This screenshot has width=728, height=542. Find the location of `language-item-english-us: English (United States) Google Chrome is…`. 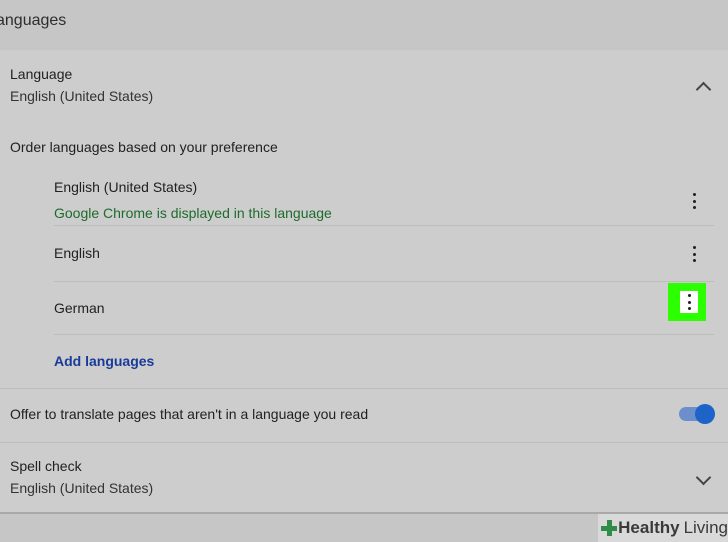

language-item-english-us: English (United States) Google Chrome is… is located at coordinates (384, 202).